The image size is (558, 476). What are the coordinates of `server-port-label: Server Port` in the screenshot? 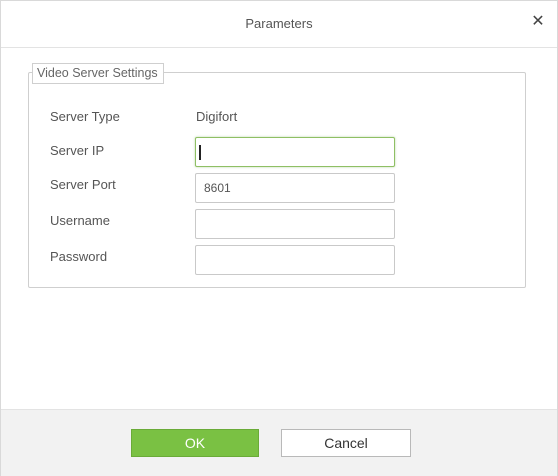 It's located at (83, 184).